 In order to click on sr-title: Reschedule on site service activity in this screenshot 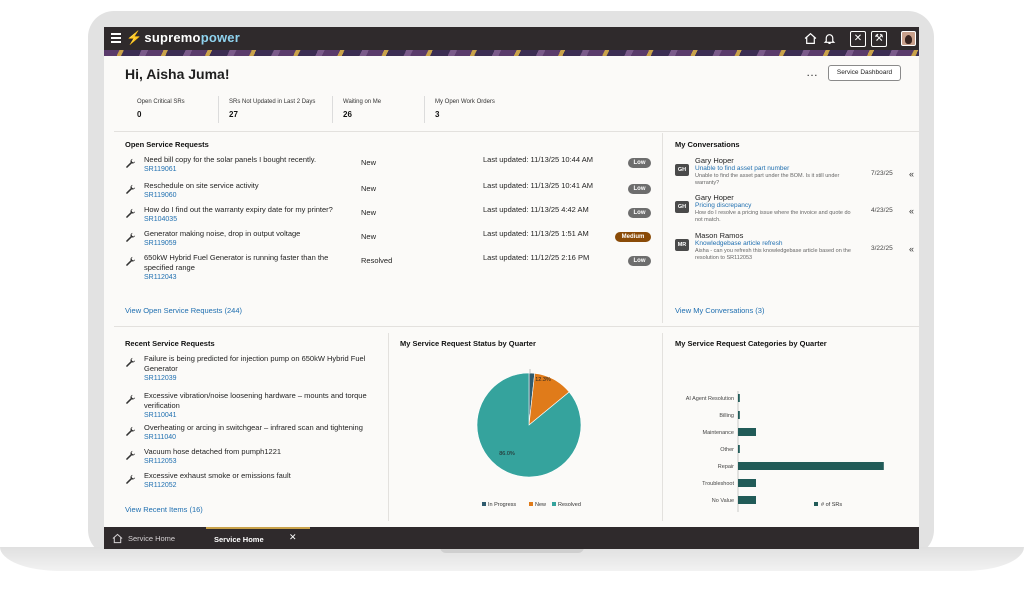, I will do `click(244, 186)`.